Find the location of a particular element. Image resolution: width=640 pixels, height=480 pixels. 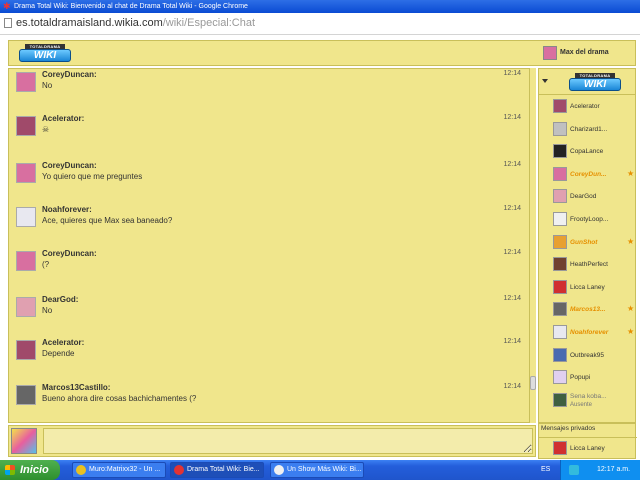

wiki-logo: TOTALDRAMA WIKI is located at coordinates (45, 53).